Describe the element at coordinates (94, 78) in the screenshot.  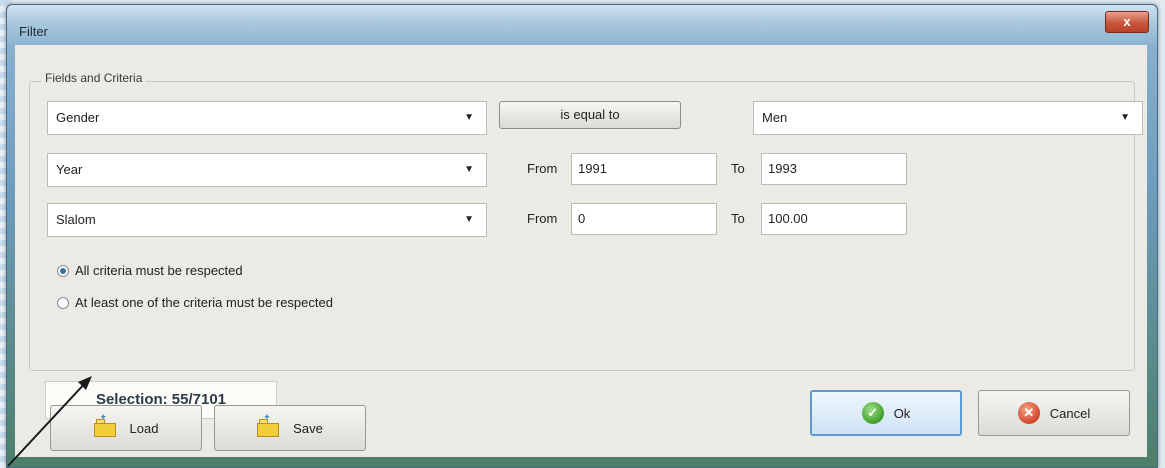
I see `group-label: Fields and Criteria` at that location.